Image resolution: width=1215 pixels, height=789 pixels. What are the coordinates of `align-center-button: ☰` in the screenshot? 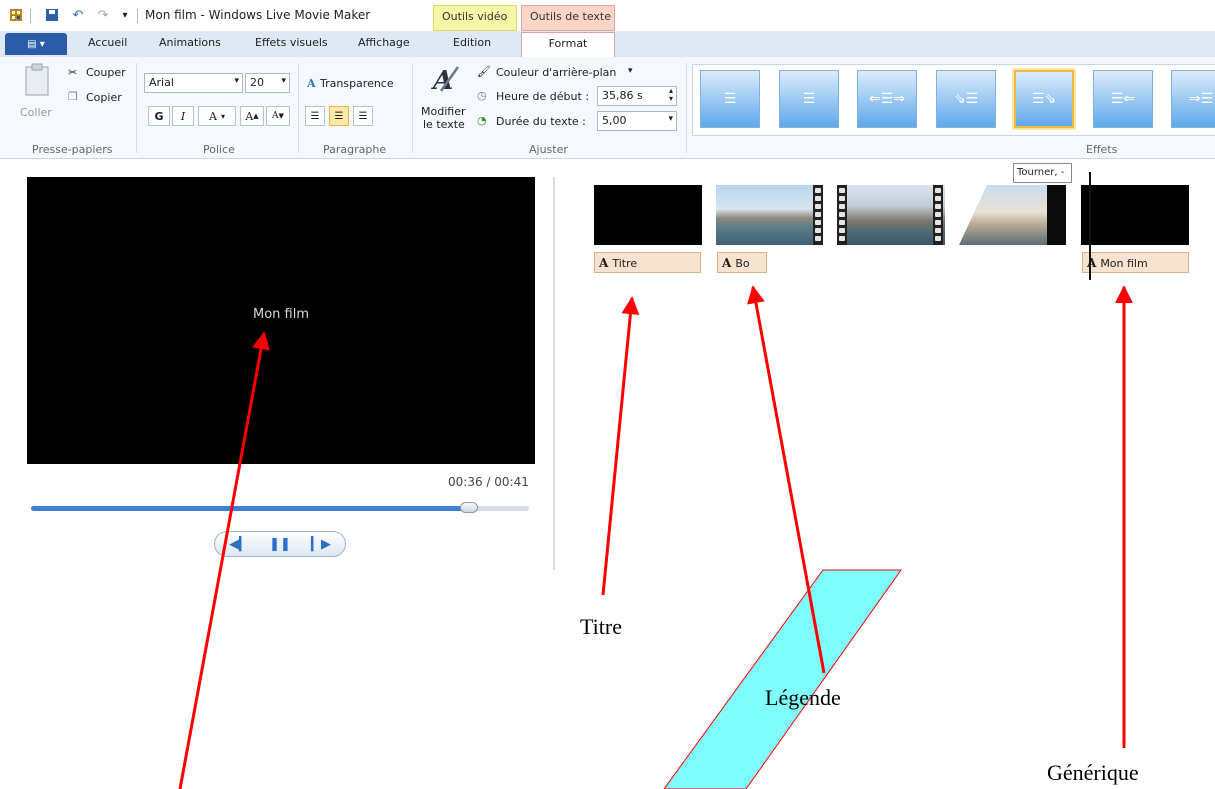 It's located at (339, 116).